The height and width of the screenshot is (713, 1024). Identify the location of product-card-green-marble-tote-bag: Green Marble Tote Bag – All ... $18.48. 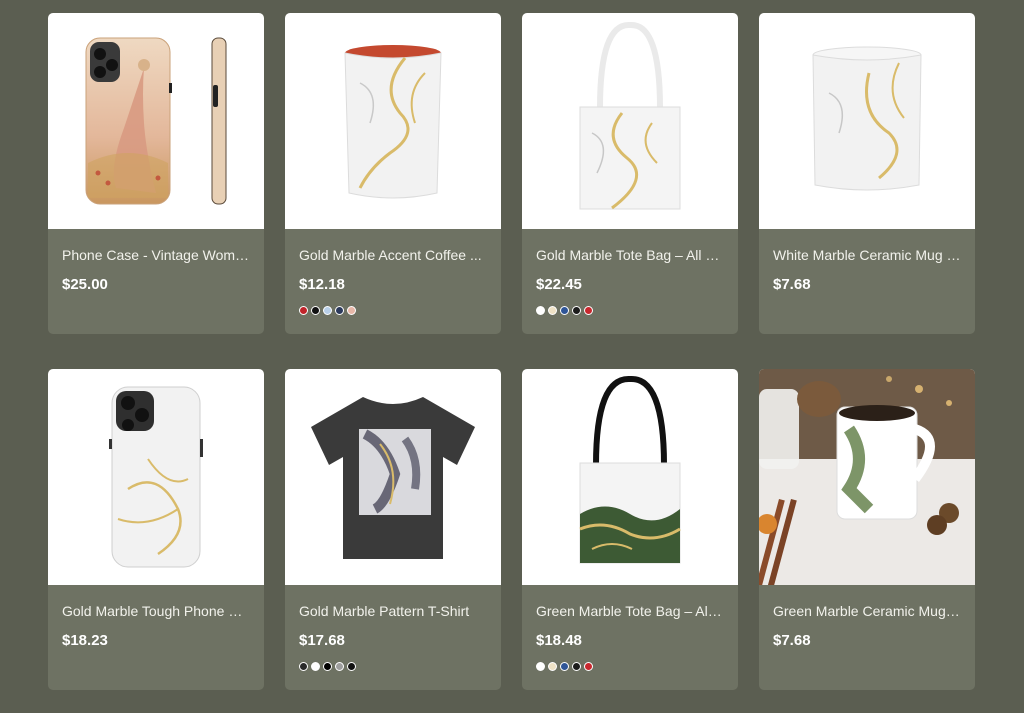
(630, 529).